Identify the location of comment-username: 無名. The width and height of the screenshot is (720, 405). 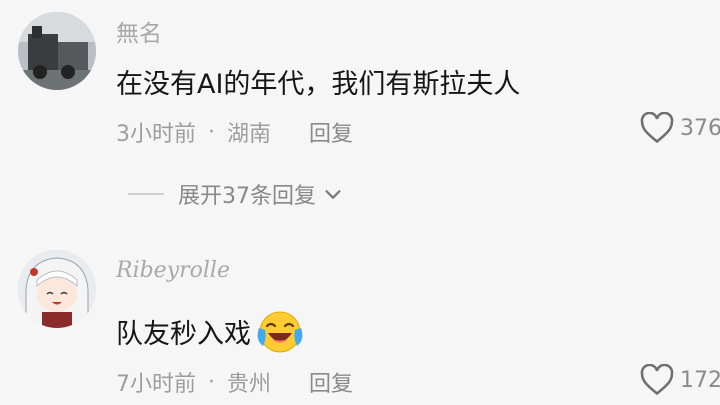
(139, 31).